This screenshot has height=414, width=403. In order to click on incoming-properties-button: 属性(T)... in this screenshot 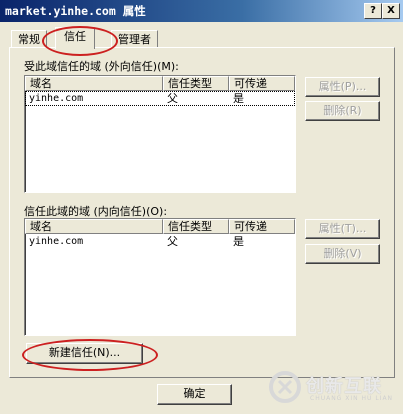, I will do `click(342, 229)`.